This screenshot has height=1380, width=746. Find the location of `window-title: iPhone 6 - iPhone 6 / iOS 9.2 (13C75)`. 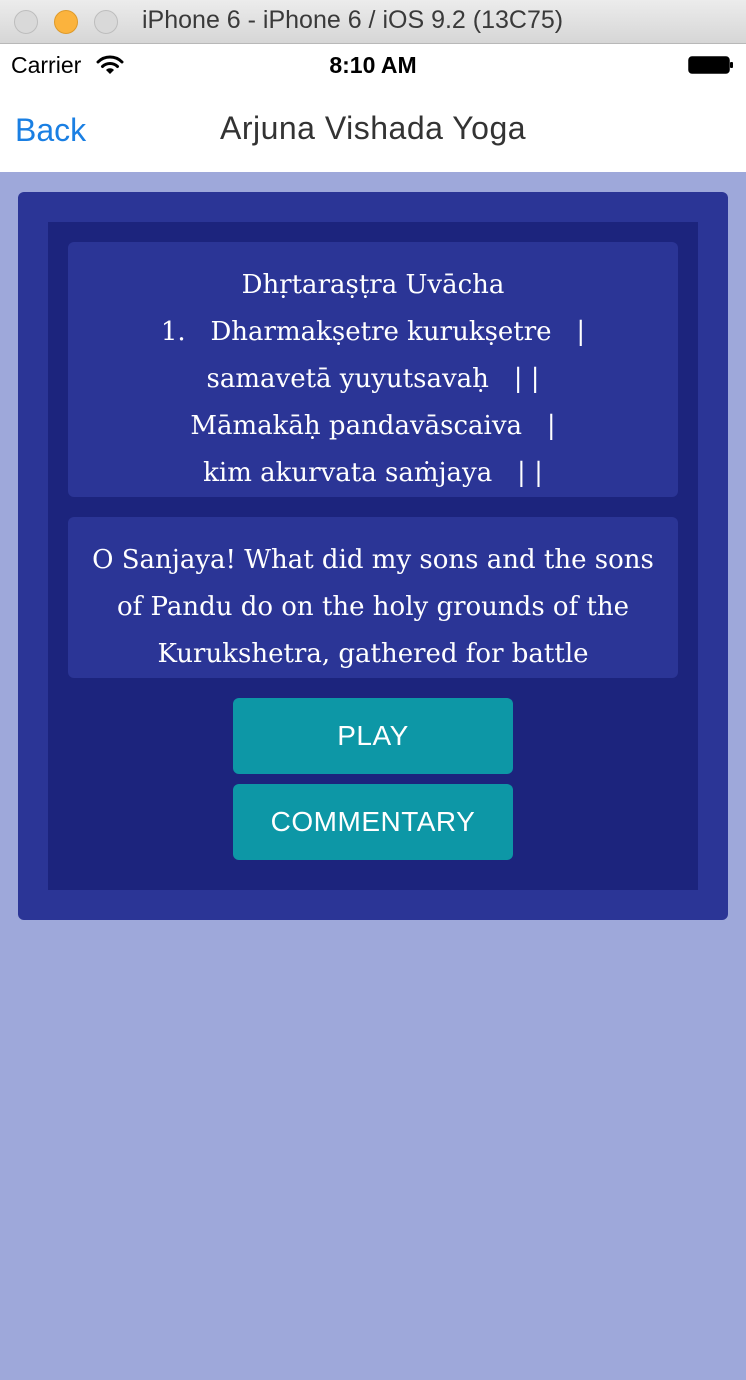

window-title: iPhone 6 - iPhone 6 / iOS 9.2 (13C75) is located at coordinates (353, 20).